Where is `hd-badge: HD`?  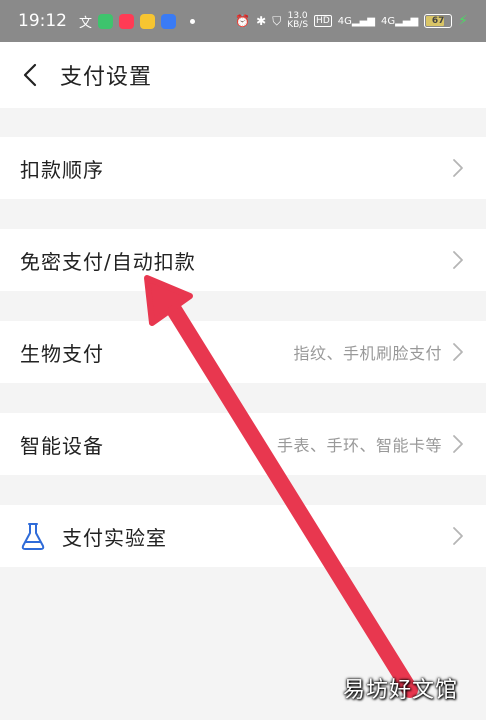 hd-badge: HD is located at coordinates (323, 21).